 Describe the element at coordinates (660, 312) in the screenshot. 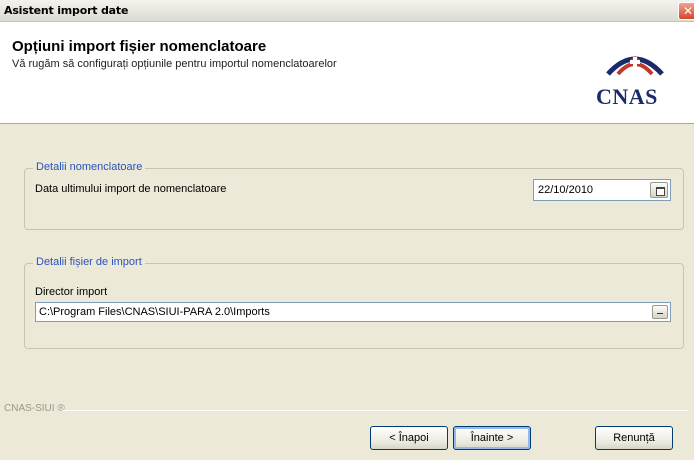

I see `browse-icon` at that location.